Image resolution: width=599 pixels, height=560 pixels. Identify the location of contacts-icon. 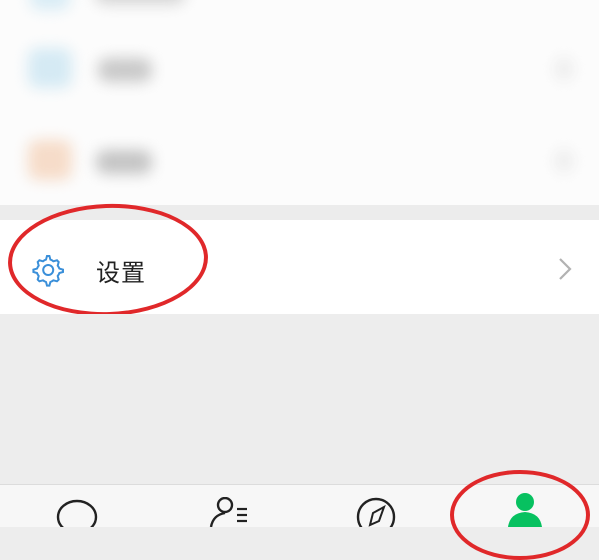
(229, 512).